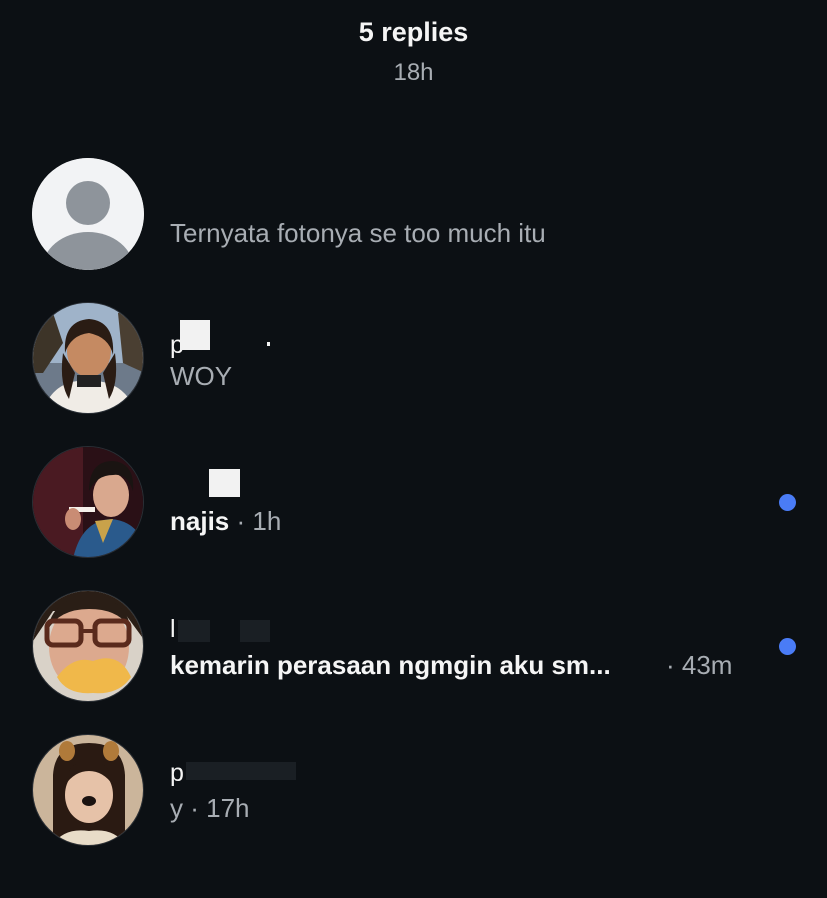 The width and height of the screenshot is (827, 898). Describe the element at coordinates (413, 503) in the screenshot. I see `reply-item: najis · 1h` at that location.